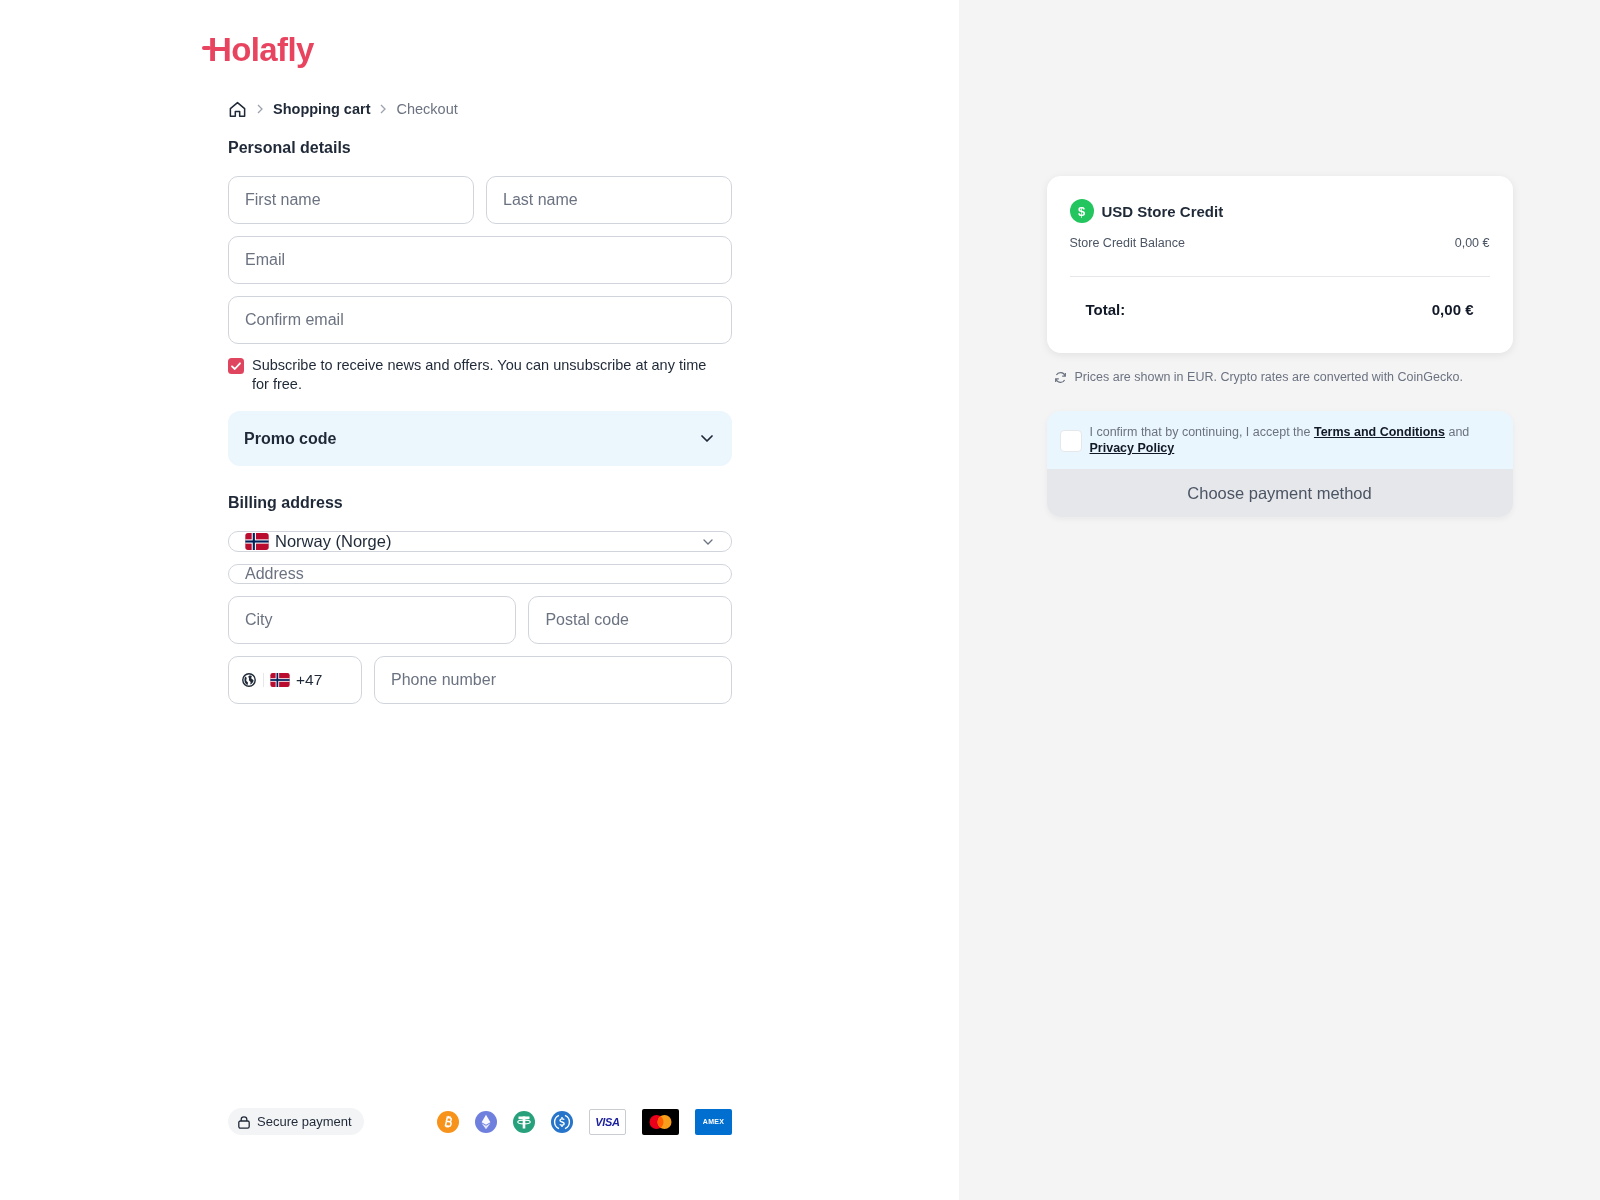  What do you see at coordinates (1127, 243) in the screenshot?
I see `balance-label: Store Credit Balance` at bounding box center [1127, 243].